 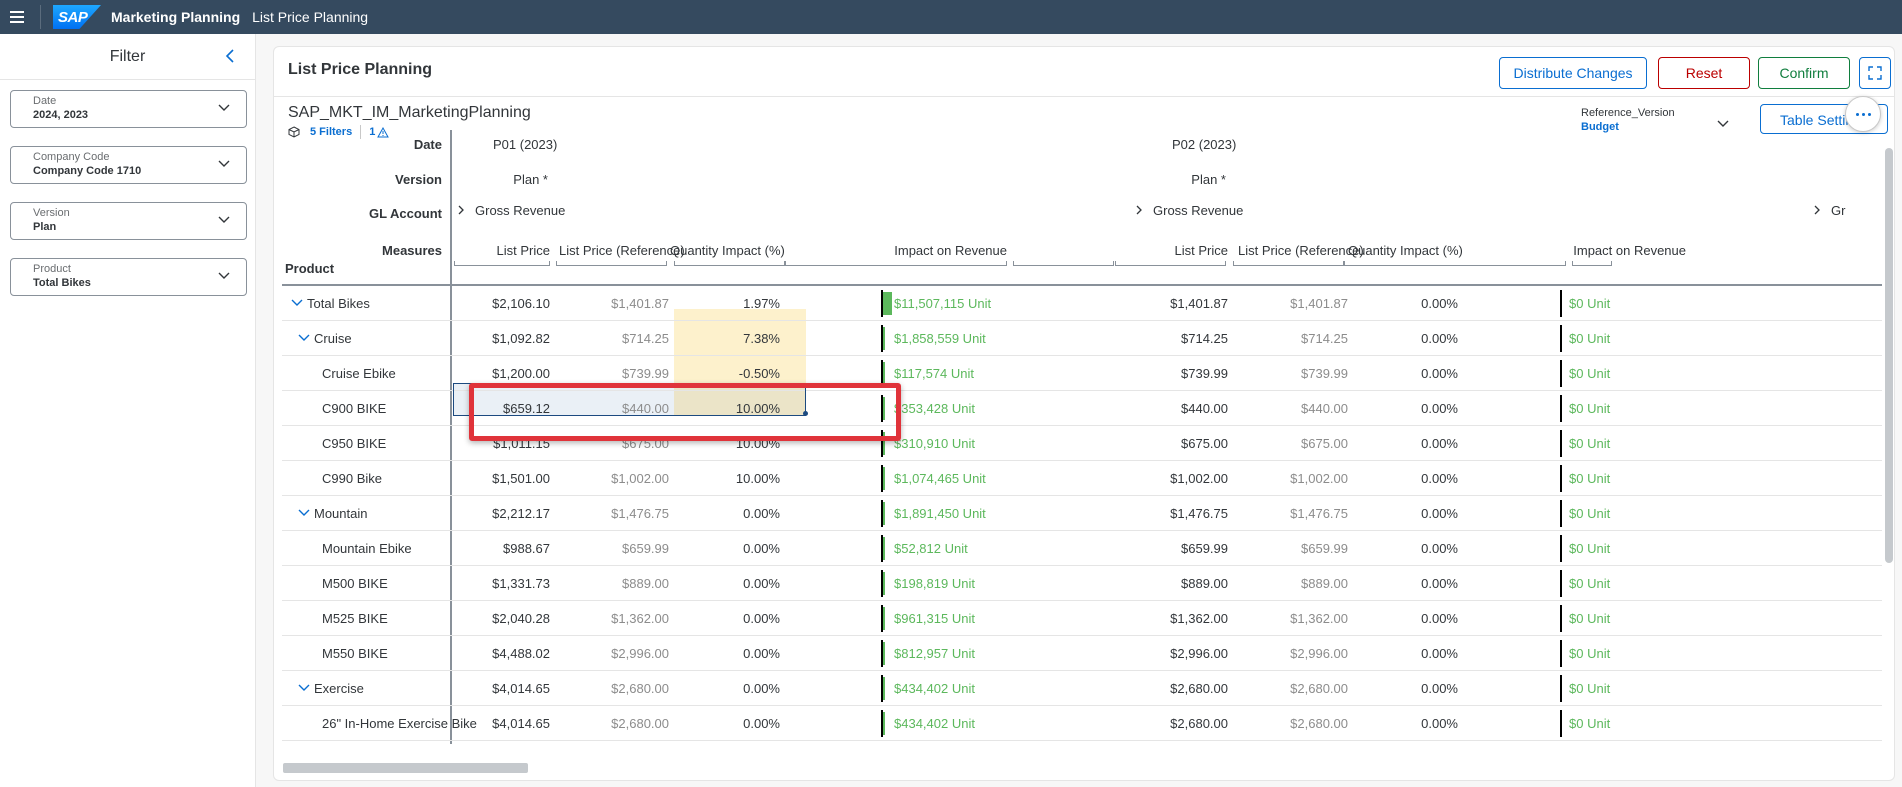 What do you see at coordinates (500, 583) in the screenshot?
I see `list-price-cell: $1,331.73` at bounding box center [500, 583].